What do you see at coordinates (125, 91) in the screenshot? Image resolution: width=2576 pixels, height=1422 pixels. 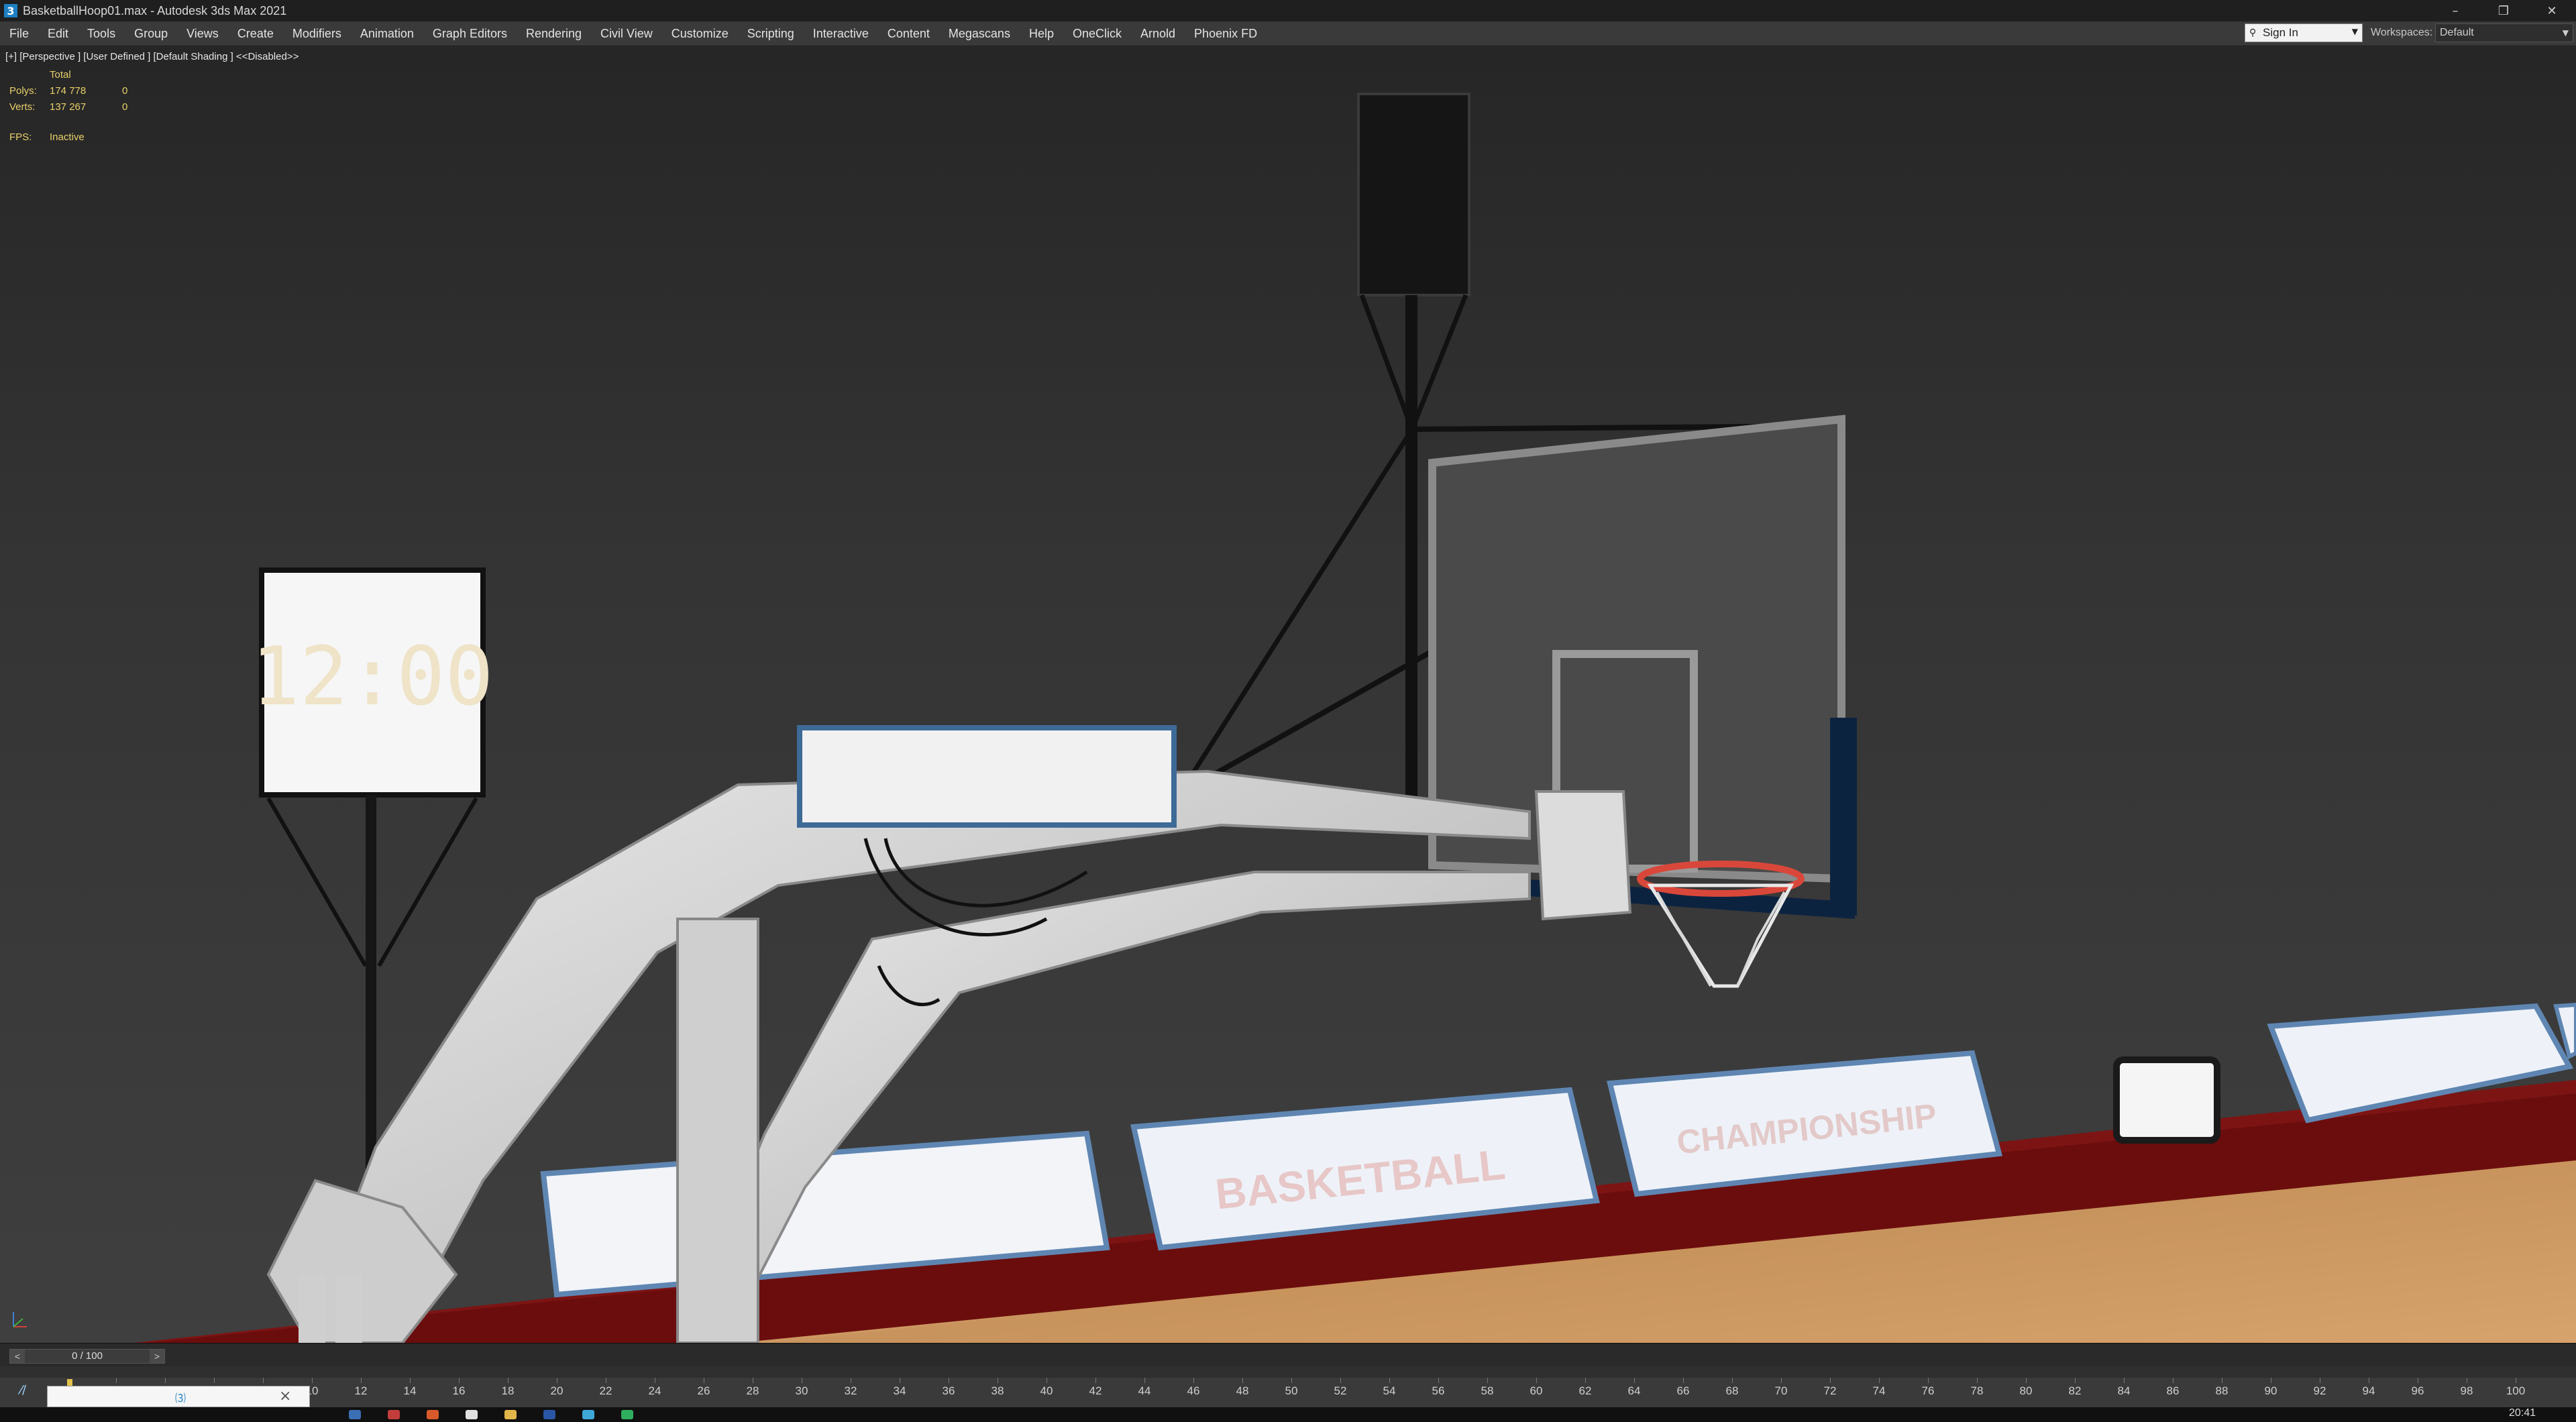 I see `polys-selected: 0` at bounding box center [125, 91].